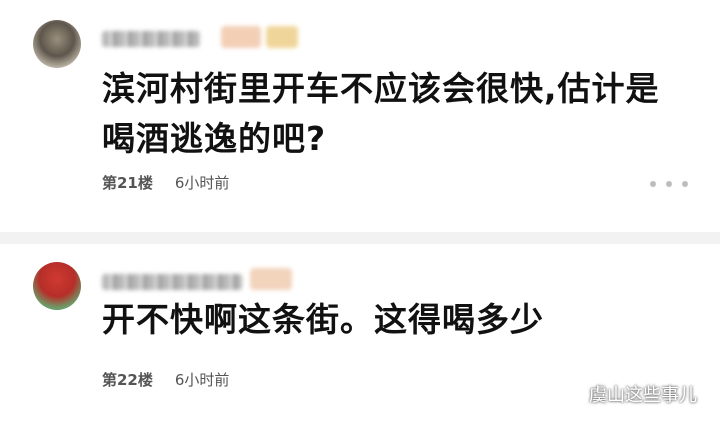  I want to click on watermark: 虞山这些事儿, so click(631, 394).